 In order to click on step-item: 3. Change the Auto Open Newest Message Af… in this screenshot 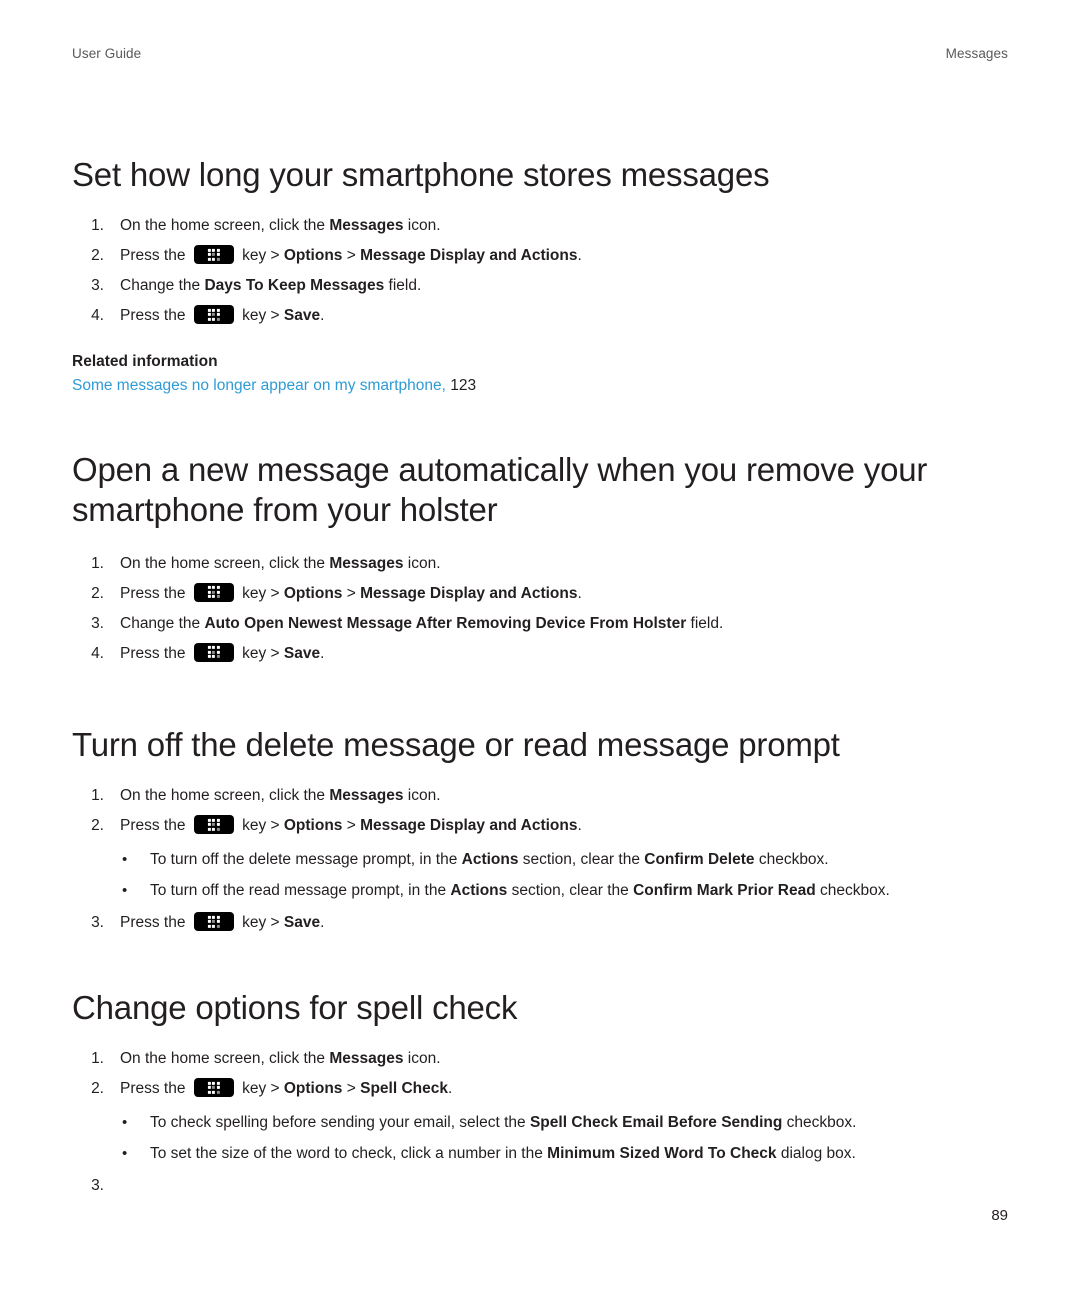, I will do `click(540, 624)`.